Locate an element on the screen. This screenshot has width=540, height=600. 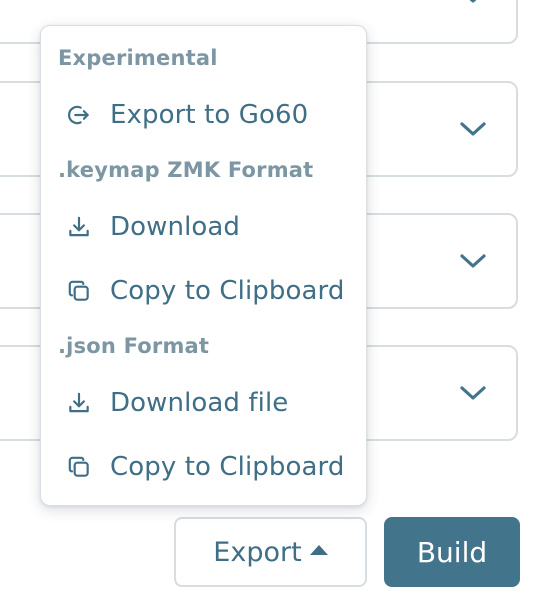
export-button: Export is located at coordinates (270, 552).